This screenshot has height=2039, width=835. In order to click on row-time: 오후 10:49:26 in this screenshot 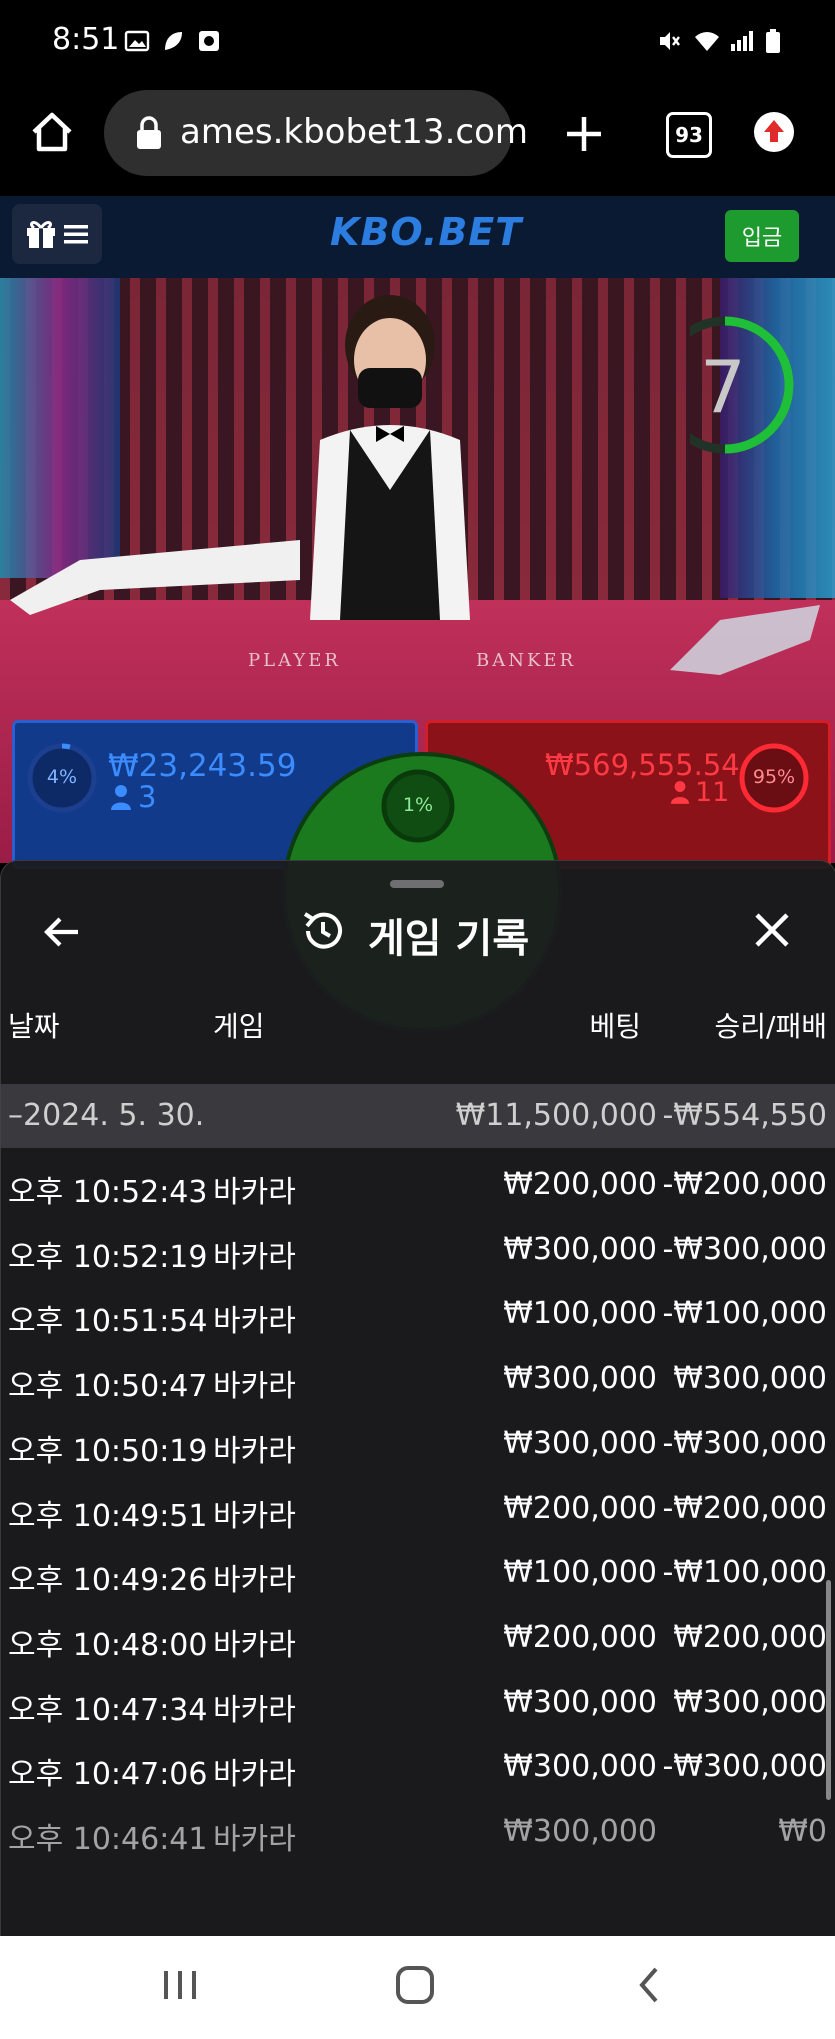, I will do `click(108, 1581)`.